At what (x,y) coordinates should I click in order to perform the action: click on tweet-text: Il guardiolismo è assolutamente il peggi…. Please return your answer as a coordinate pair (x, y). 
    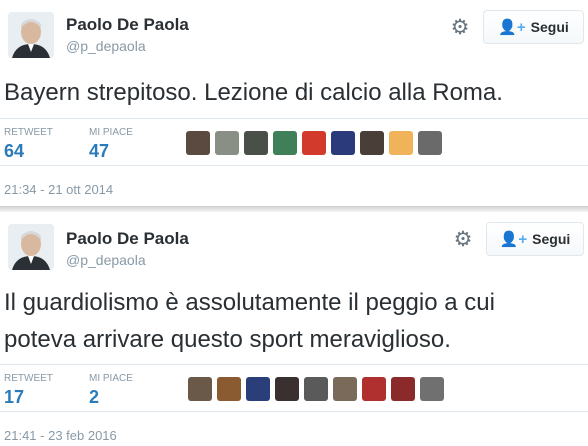
    Looking at the image, I should click on (249, 321).